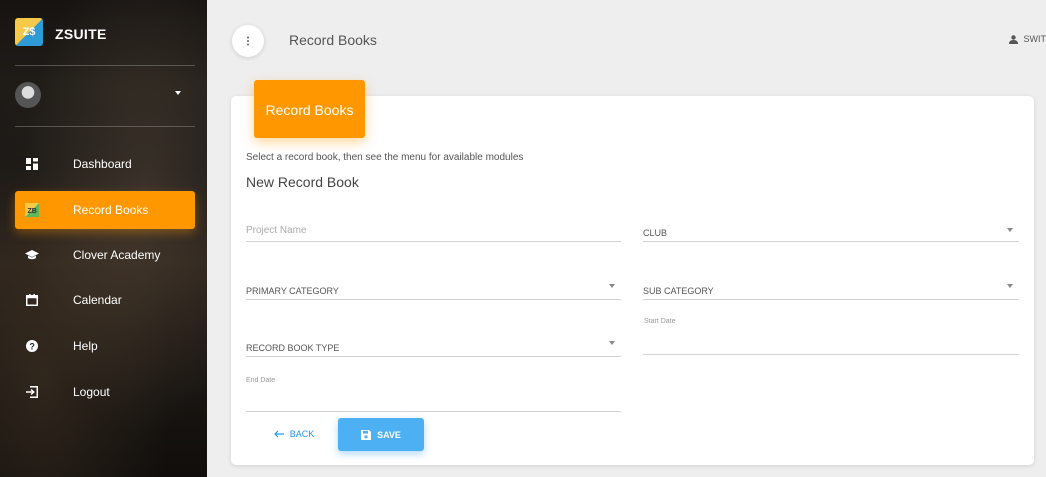  What do you see at coordinates (32, 300) in the screenshot?
I see `calendar-icon` at bounding box center [32, 300].